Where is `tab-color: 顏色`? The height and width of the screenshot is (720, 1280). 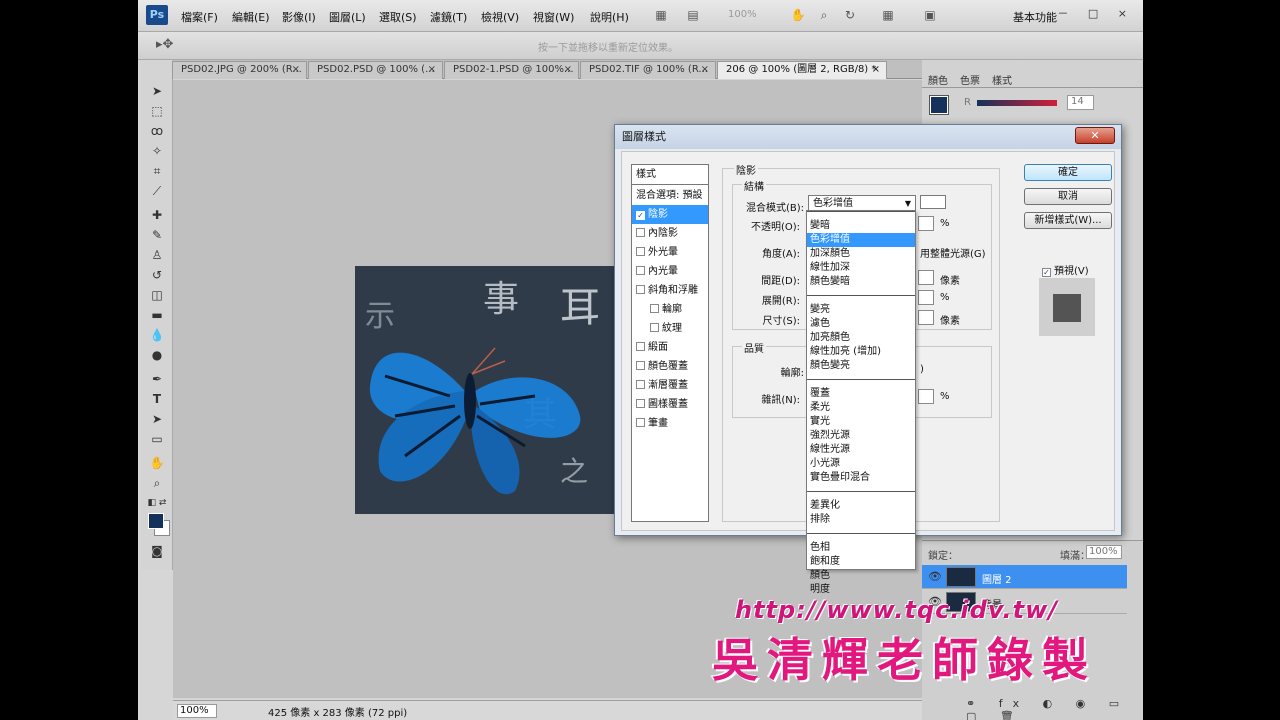
tab-color: 顏色 is located at coordinates (938, 79).